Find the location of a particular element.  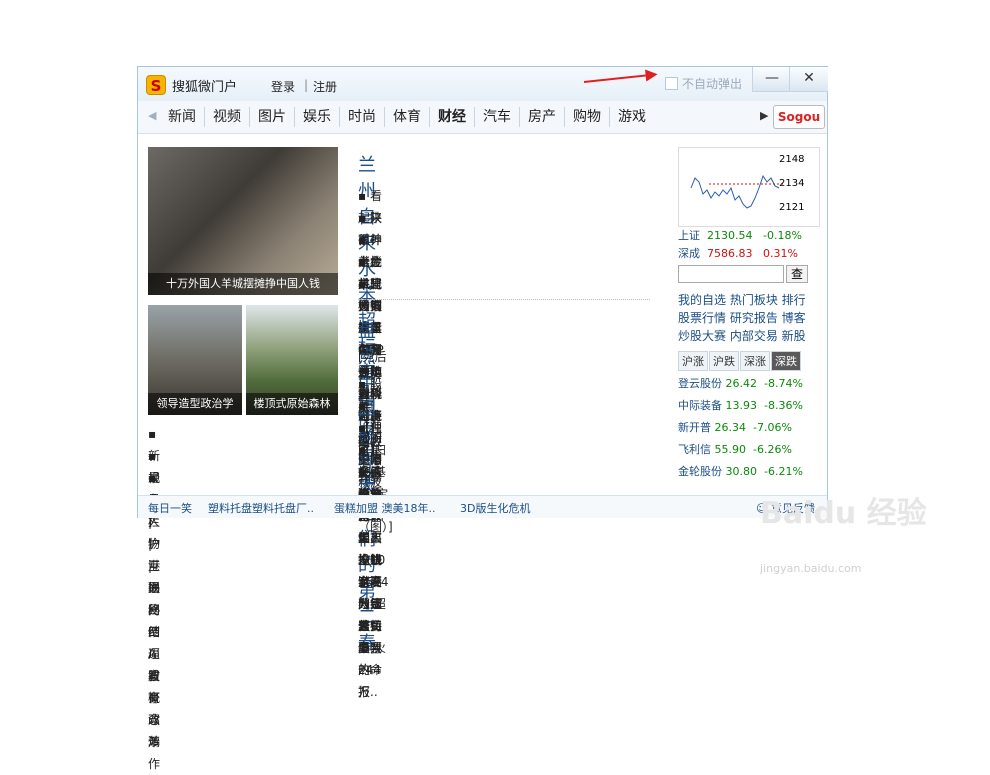

app-title: 搜狐微门户 is located at coordinates (205, 87).